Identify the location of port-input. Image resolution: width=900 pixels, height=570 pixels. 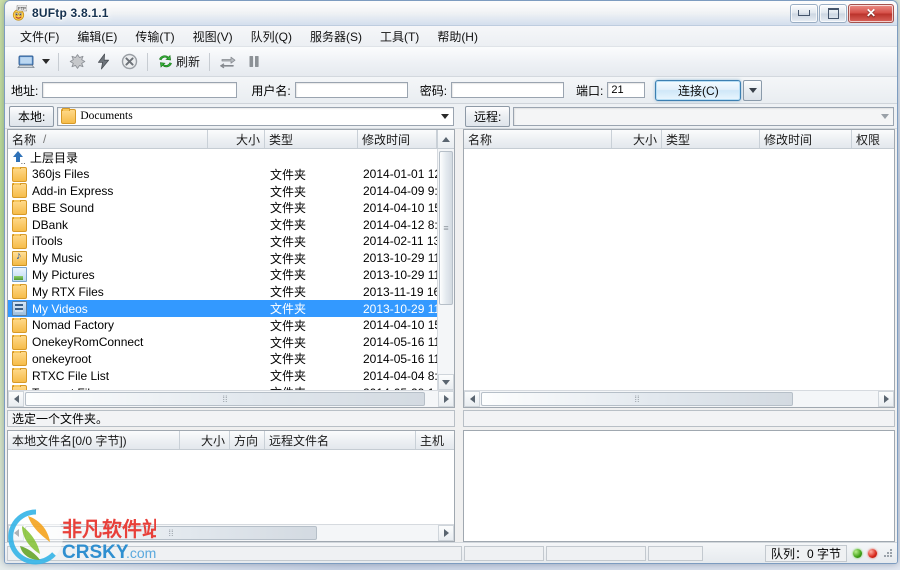
(626, 90).